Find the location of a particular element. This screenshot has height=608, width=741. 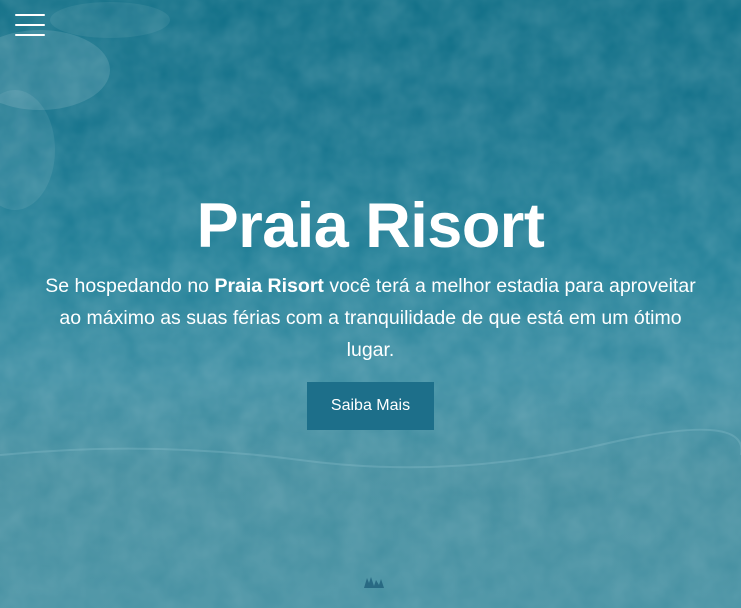

saiba-mais-button: Saiba Mais is located at coordinates (370, 406).